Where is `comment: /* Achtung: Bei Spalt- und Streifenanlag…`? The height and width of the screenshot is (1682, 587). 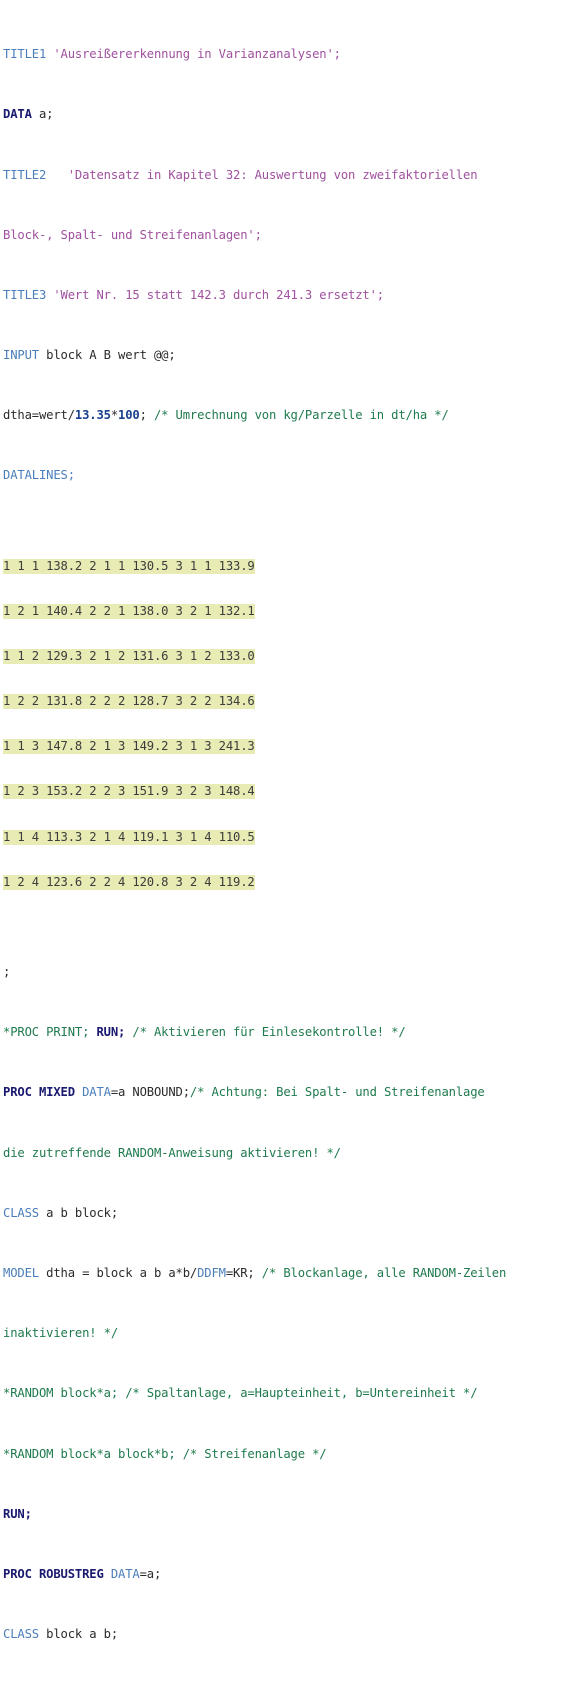
comment: /* Achtung: Bei Spalt- und Streifenanlag… is located at coordinates (337, 1092).